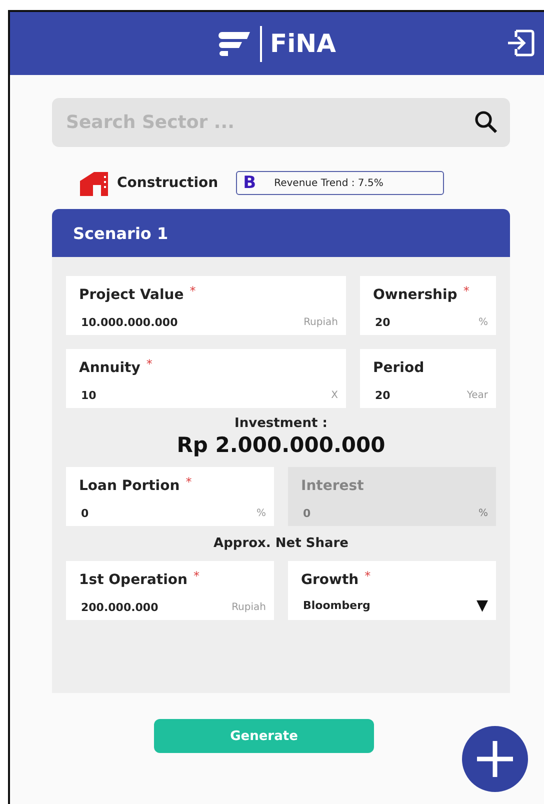  Describe the element at coordinates (170, 590) in the screenshot. I see `input-field: 1st Operation * 200.000.000 Rupiah` at that location.